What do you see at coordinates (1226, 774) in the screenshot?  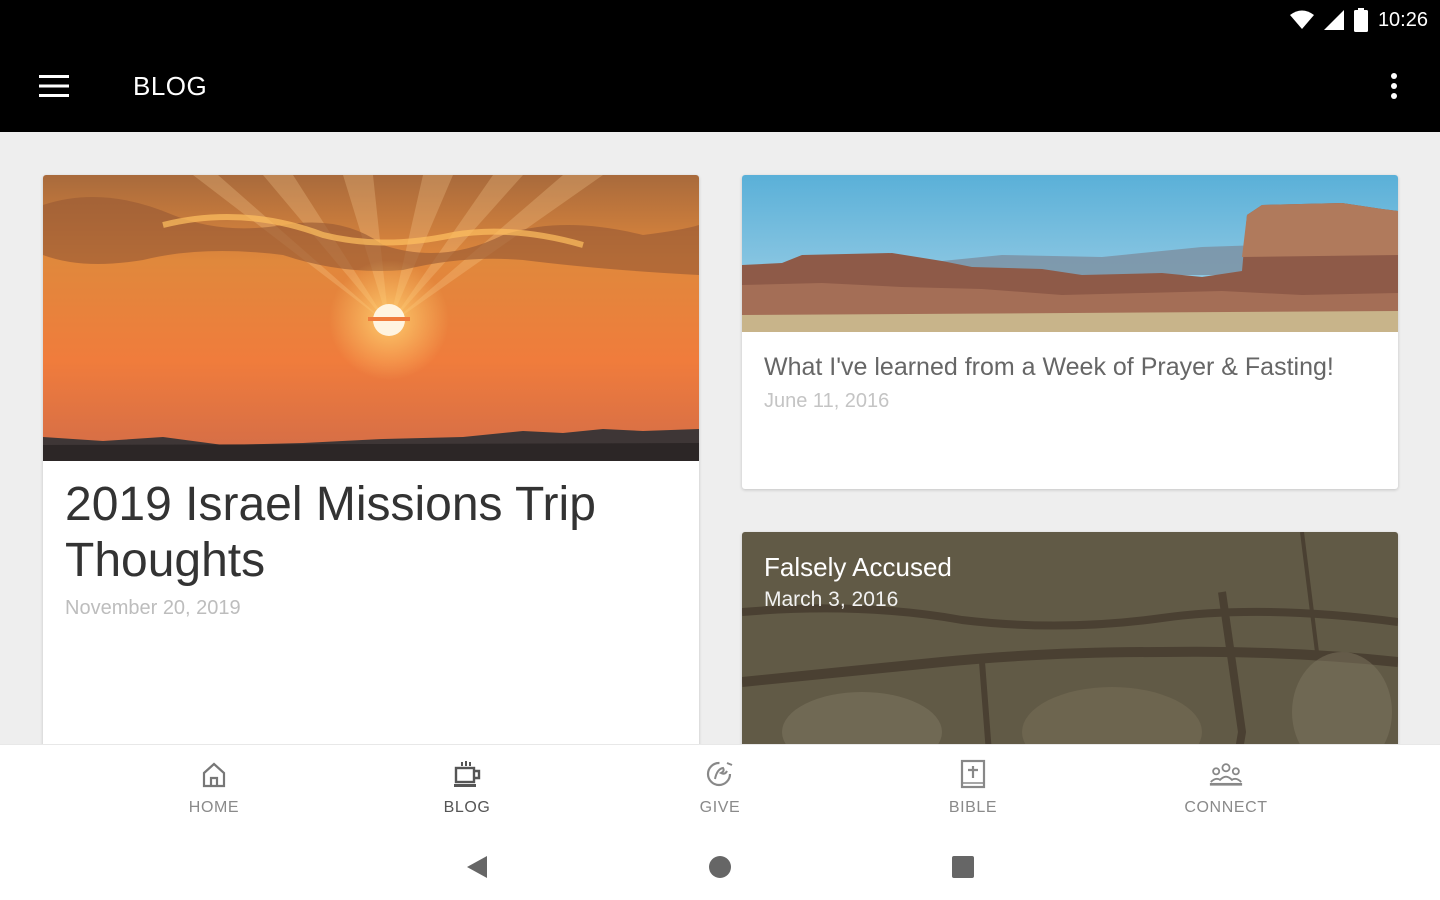 I see `people-icon` at bounding box center [1226, 774].